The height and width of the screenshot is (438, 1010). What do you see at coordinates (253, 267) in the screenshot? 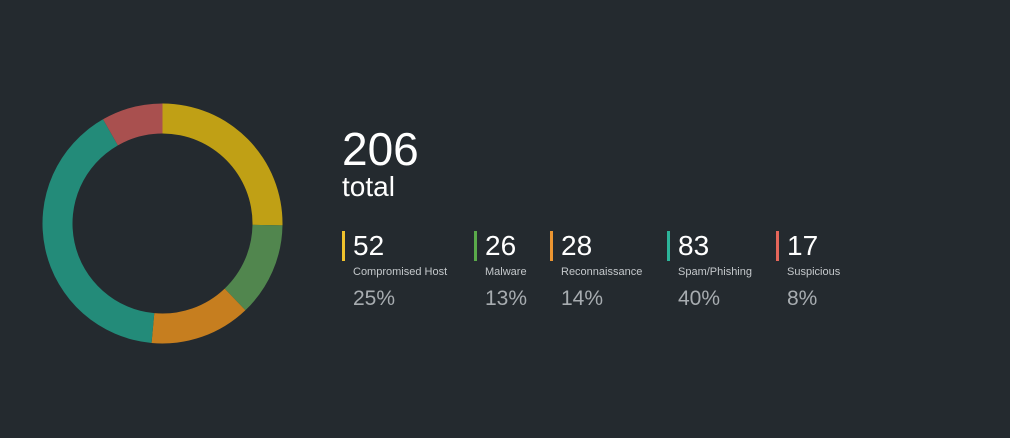
I see `donut-slice-malware` at bounding box center [253, 267].